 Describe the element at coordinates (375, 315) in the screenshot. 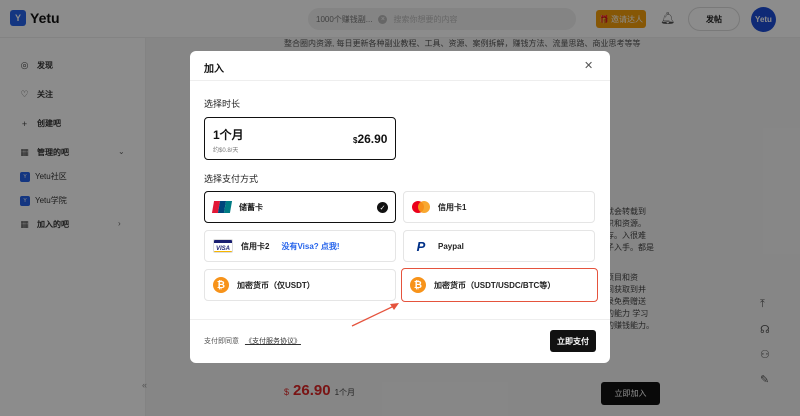

I see `annotation-arrow-icon` at that location.